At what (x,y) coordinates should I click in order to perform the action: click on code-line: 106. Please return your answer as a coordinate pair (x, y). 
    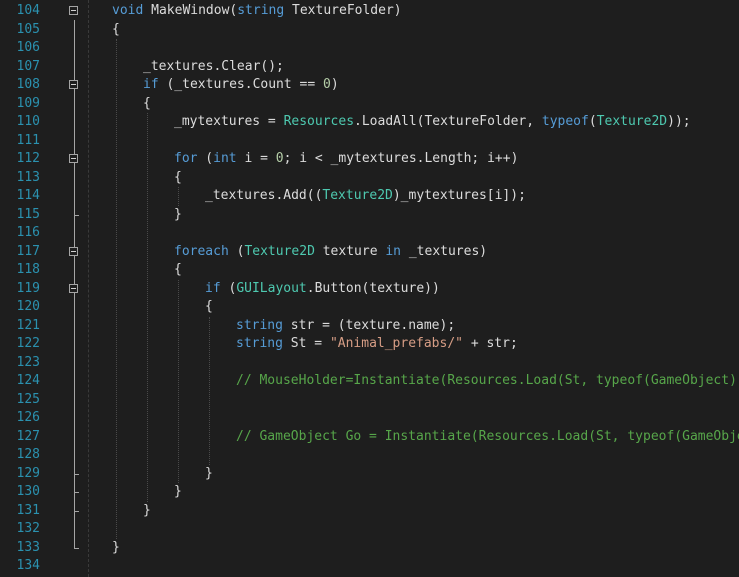
    Looking at the image, I should click on (369, 48).